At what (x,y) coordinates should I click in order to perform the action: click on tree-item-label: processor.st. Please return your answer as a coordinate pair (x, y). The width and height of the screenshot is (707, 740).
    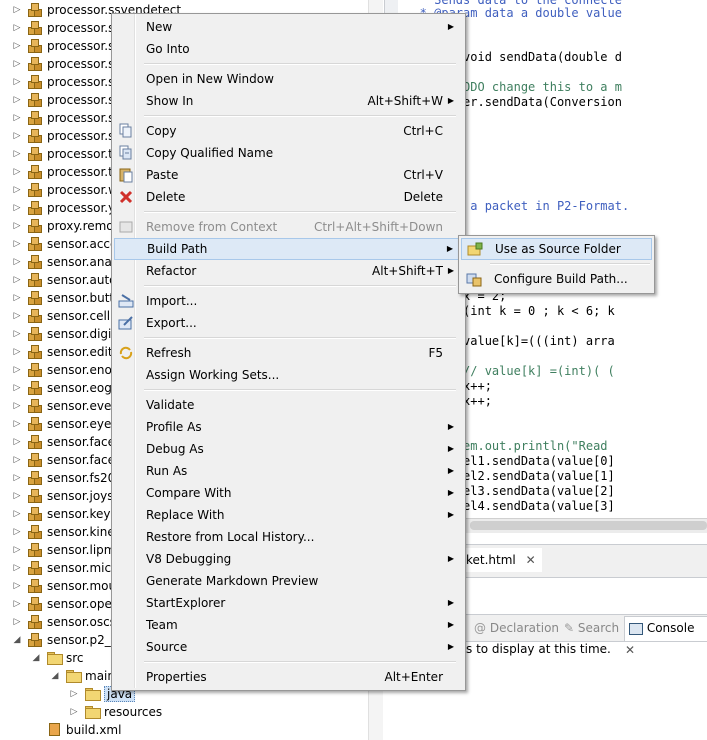
    Looking at the image, I should click on (83, 100).